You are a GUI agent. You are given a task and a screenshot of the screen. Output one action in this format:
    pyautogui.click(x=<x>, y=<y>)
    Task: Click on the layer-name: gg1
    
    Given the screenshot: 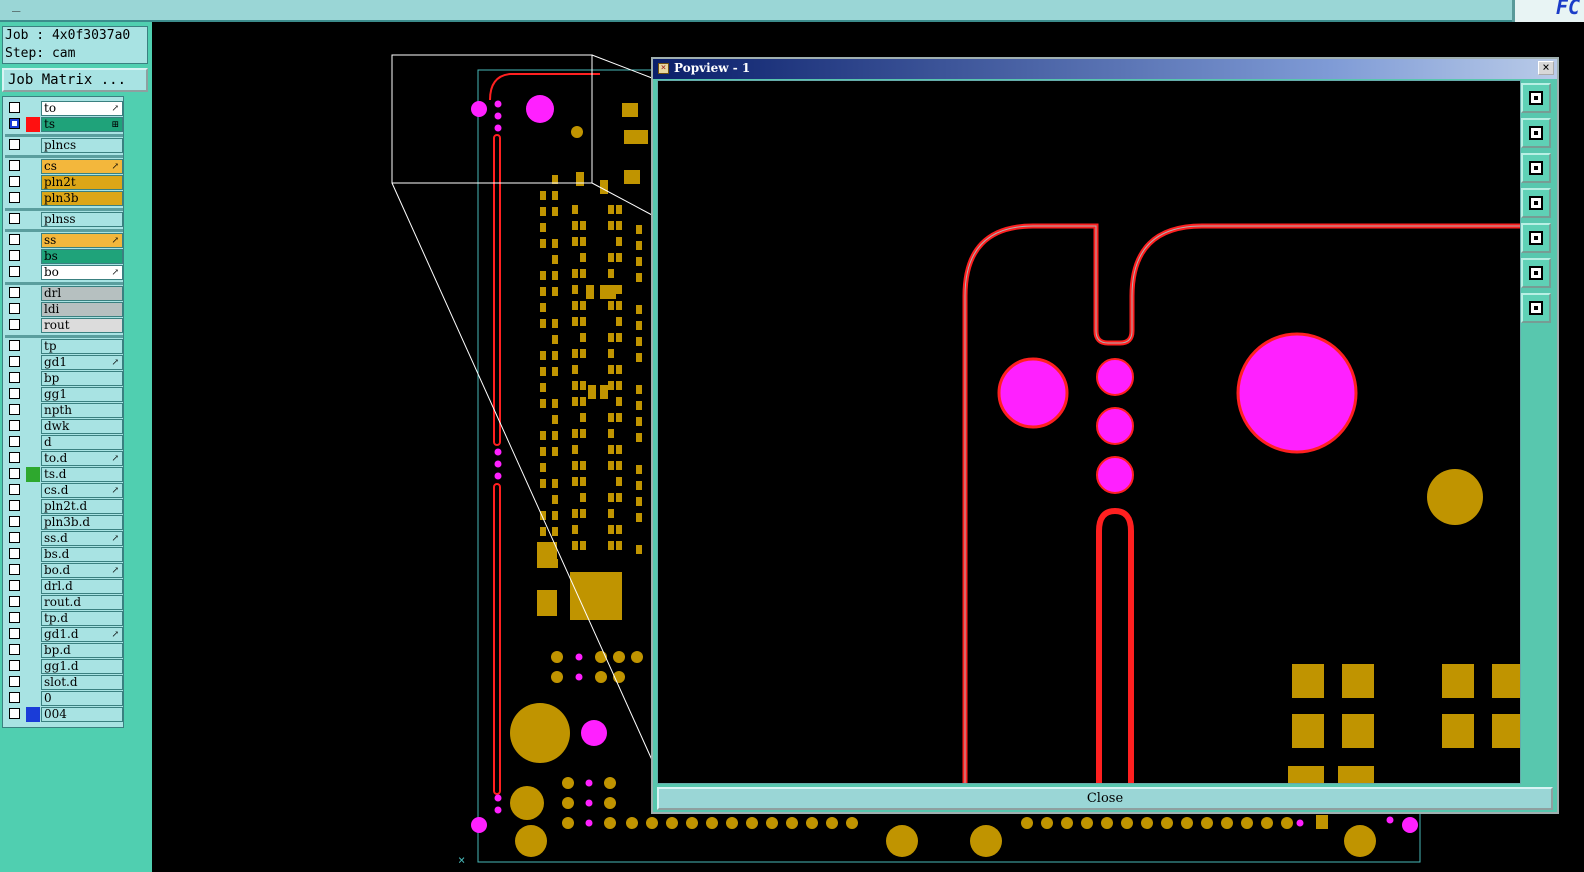 What is the action you would take?
    pyautogui.click(x=82, y=394)
    